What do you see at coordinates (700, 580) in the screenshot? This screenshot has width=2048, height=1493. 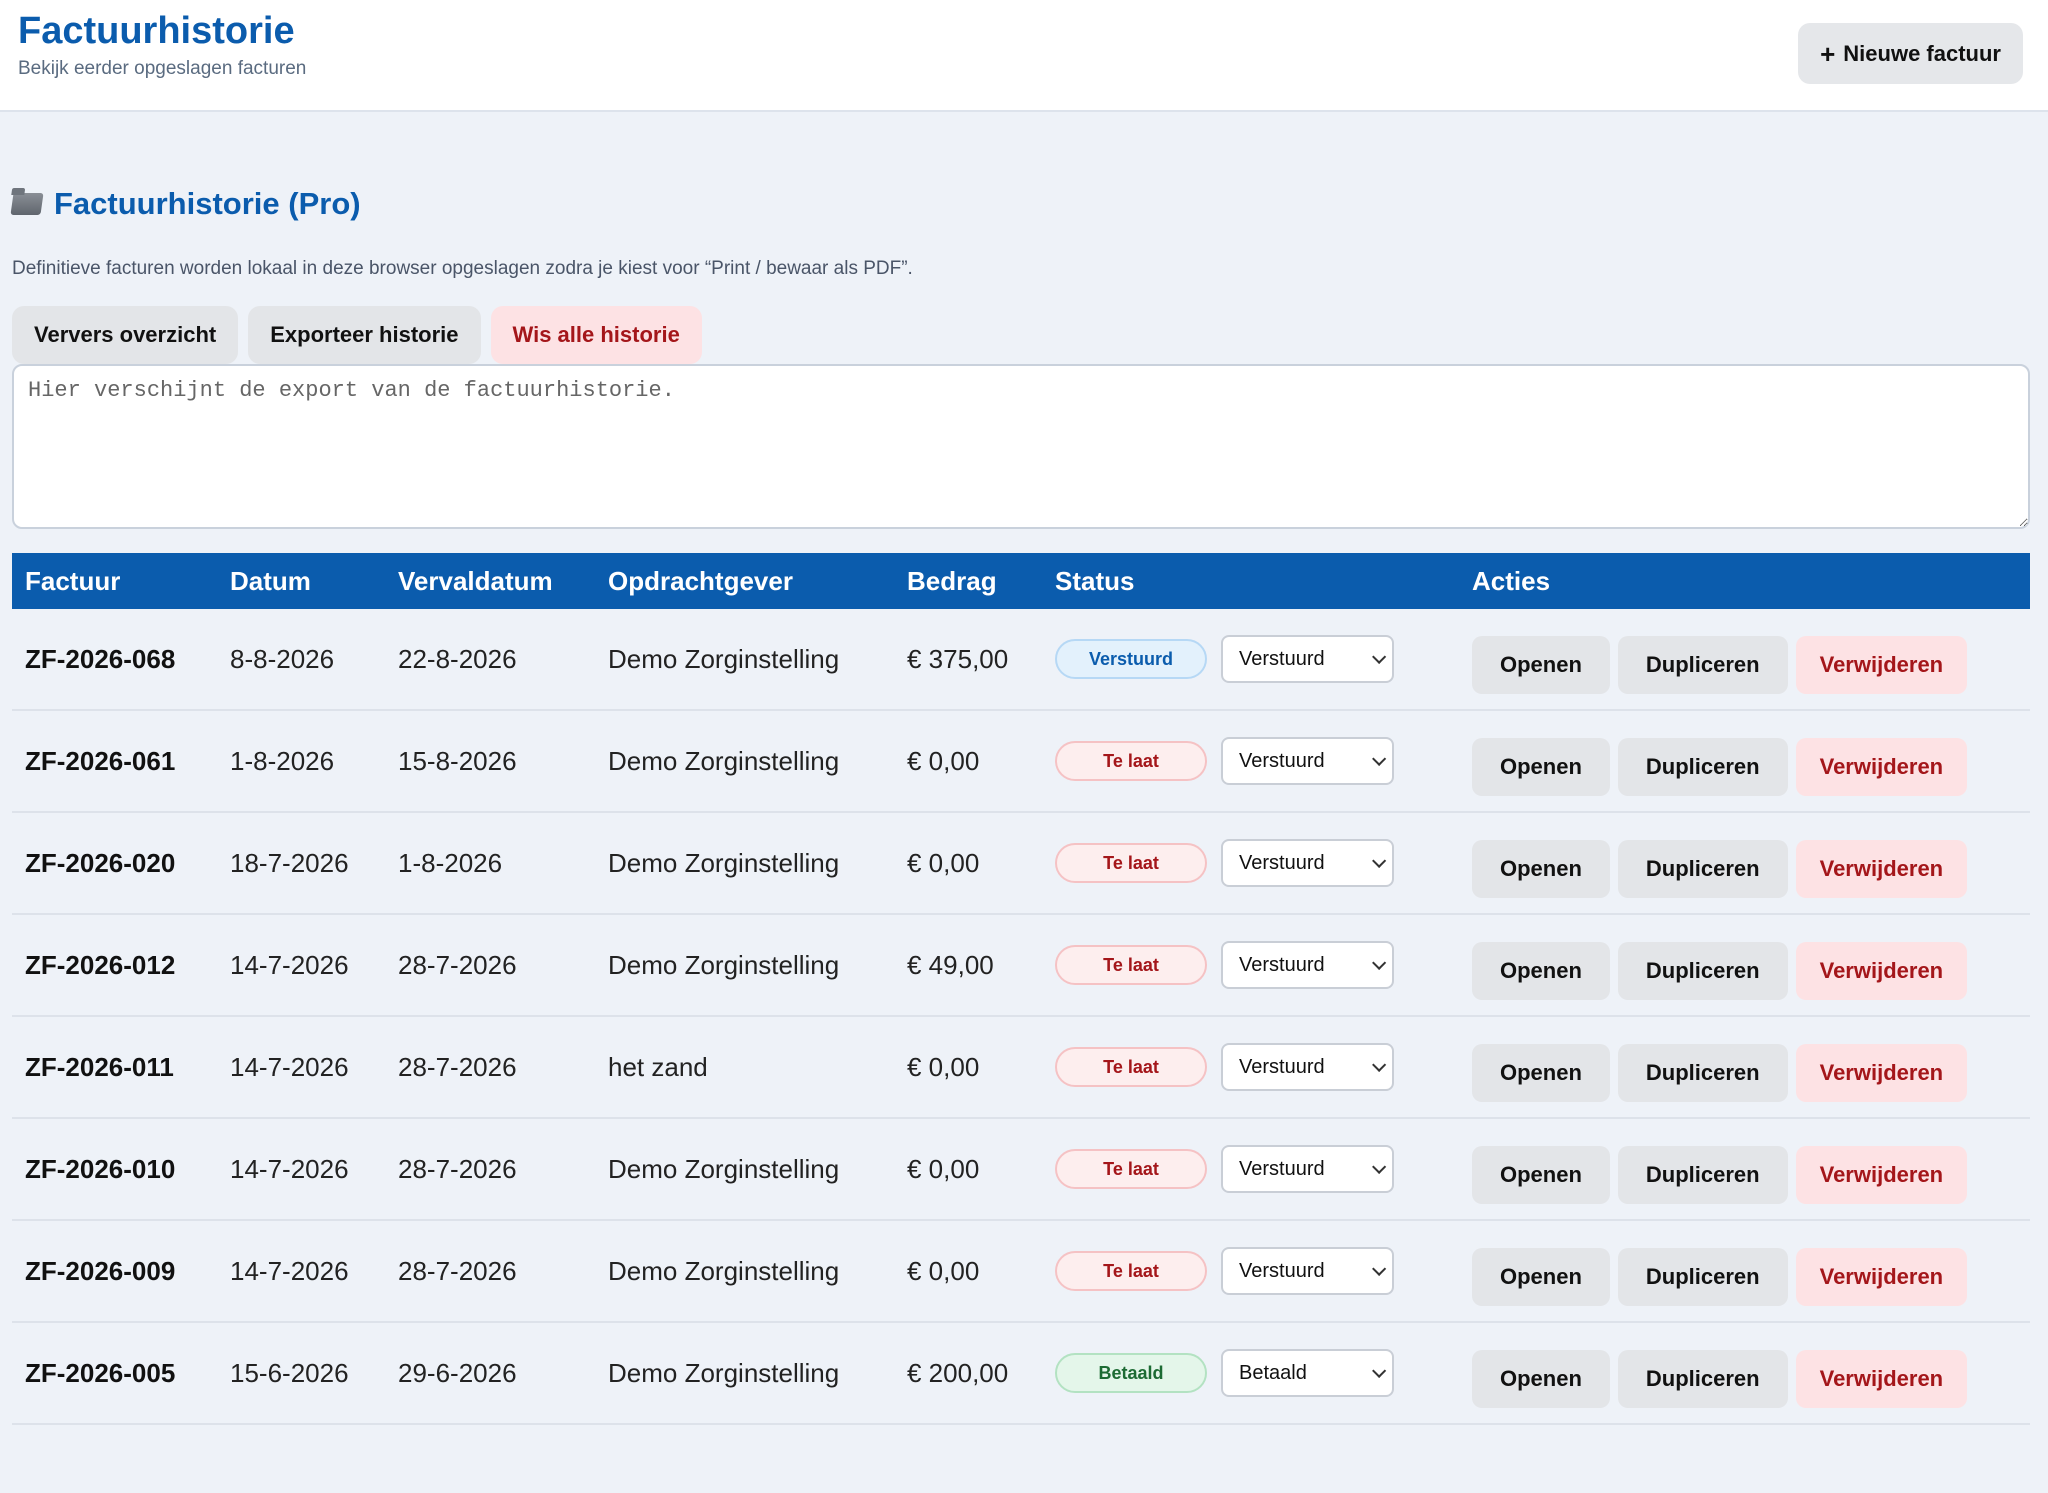 I see `col-client: Opdrachtgever` at bounding box center [700, 580].